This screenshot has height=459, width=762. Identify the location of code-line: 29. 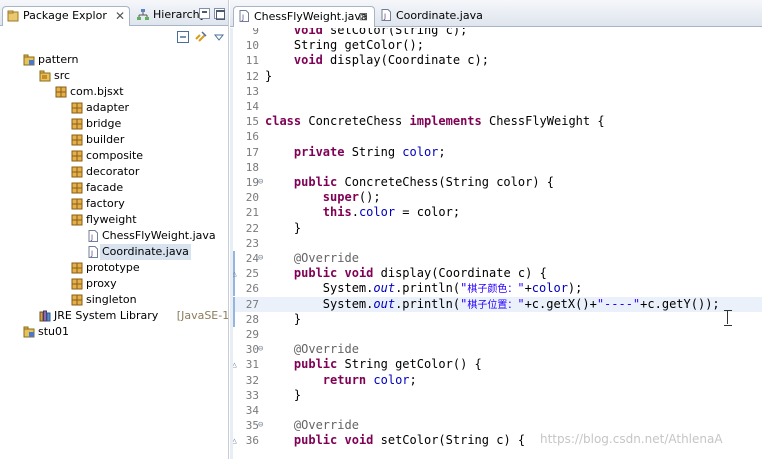
(497, 334).